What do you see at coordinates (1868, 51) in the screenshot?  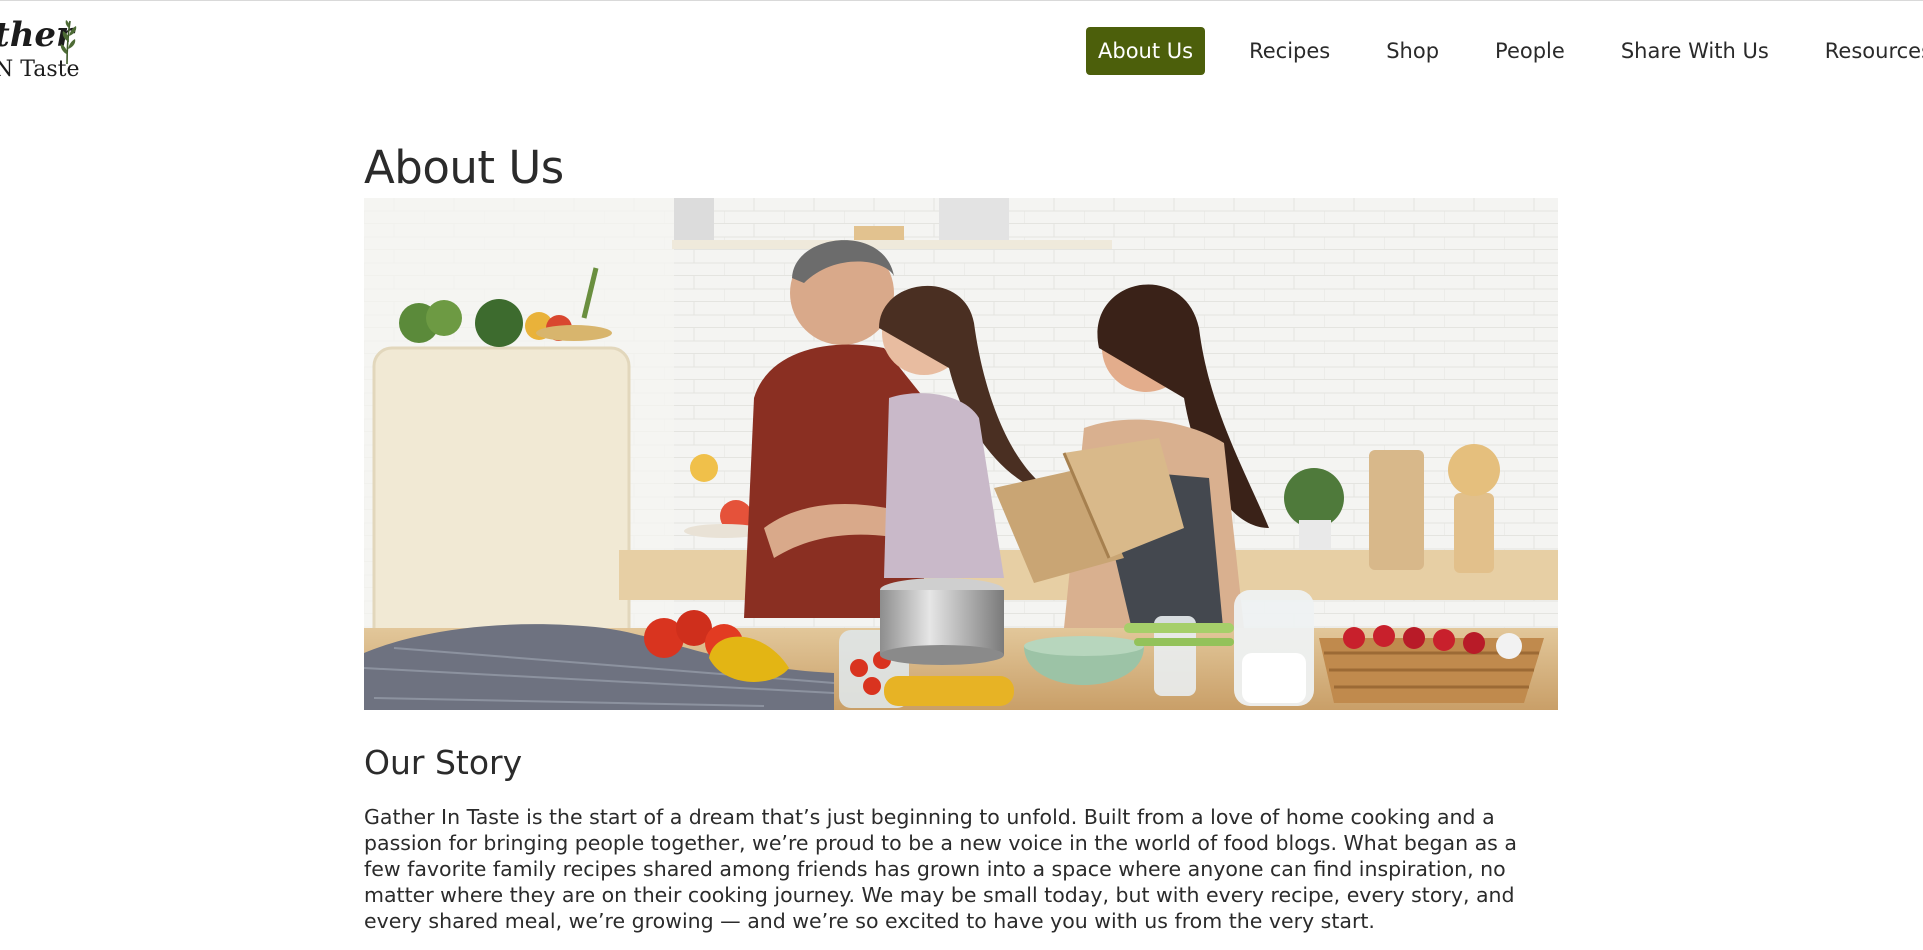 I see `nav-resources: Resources` at bounding box center [1868, 51].